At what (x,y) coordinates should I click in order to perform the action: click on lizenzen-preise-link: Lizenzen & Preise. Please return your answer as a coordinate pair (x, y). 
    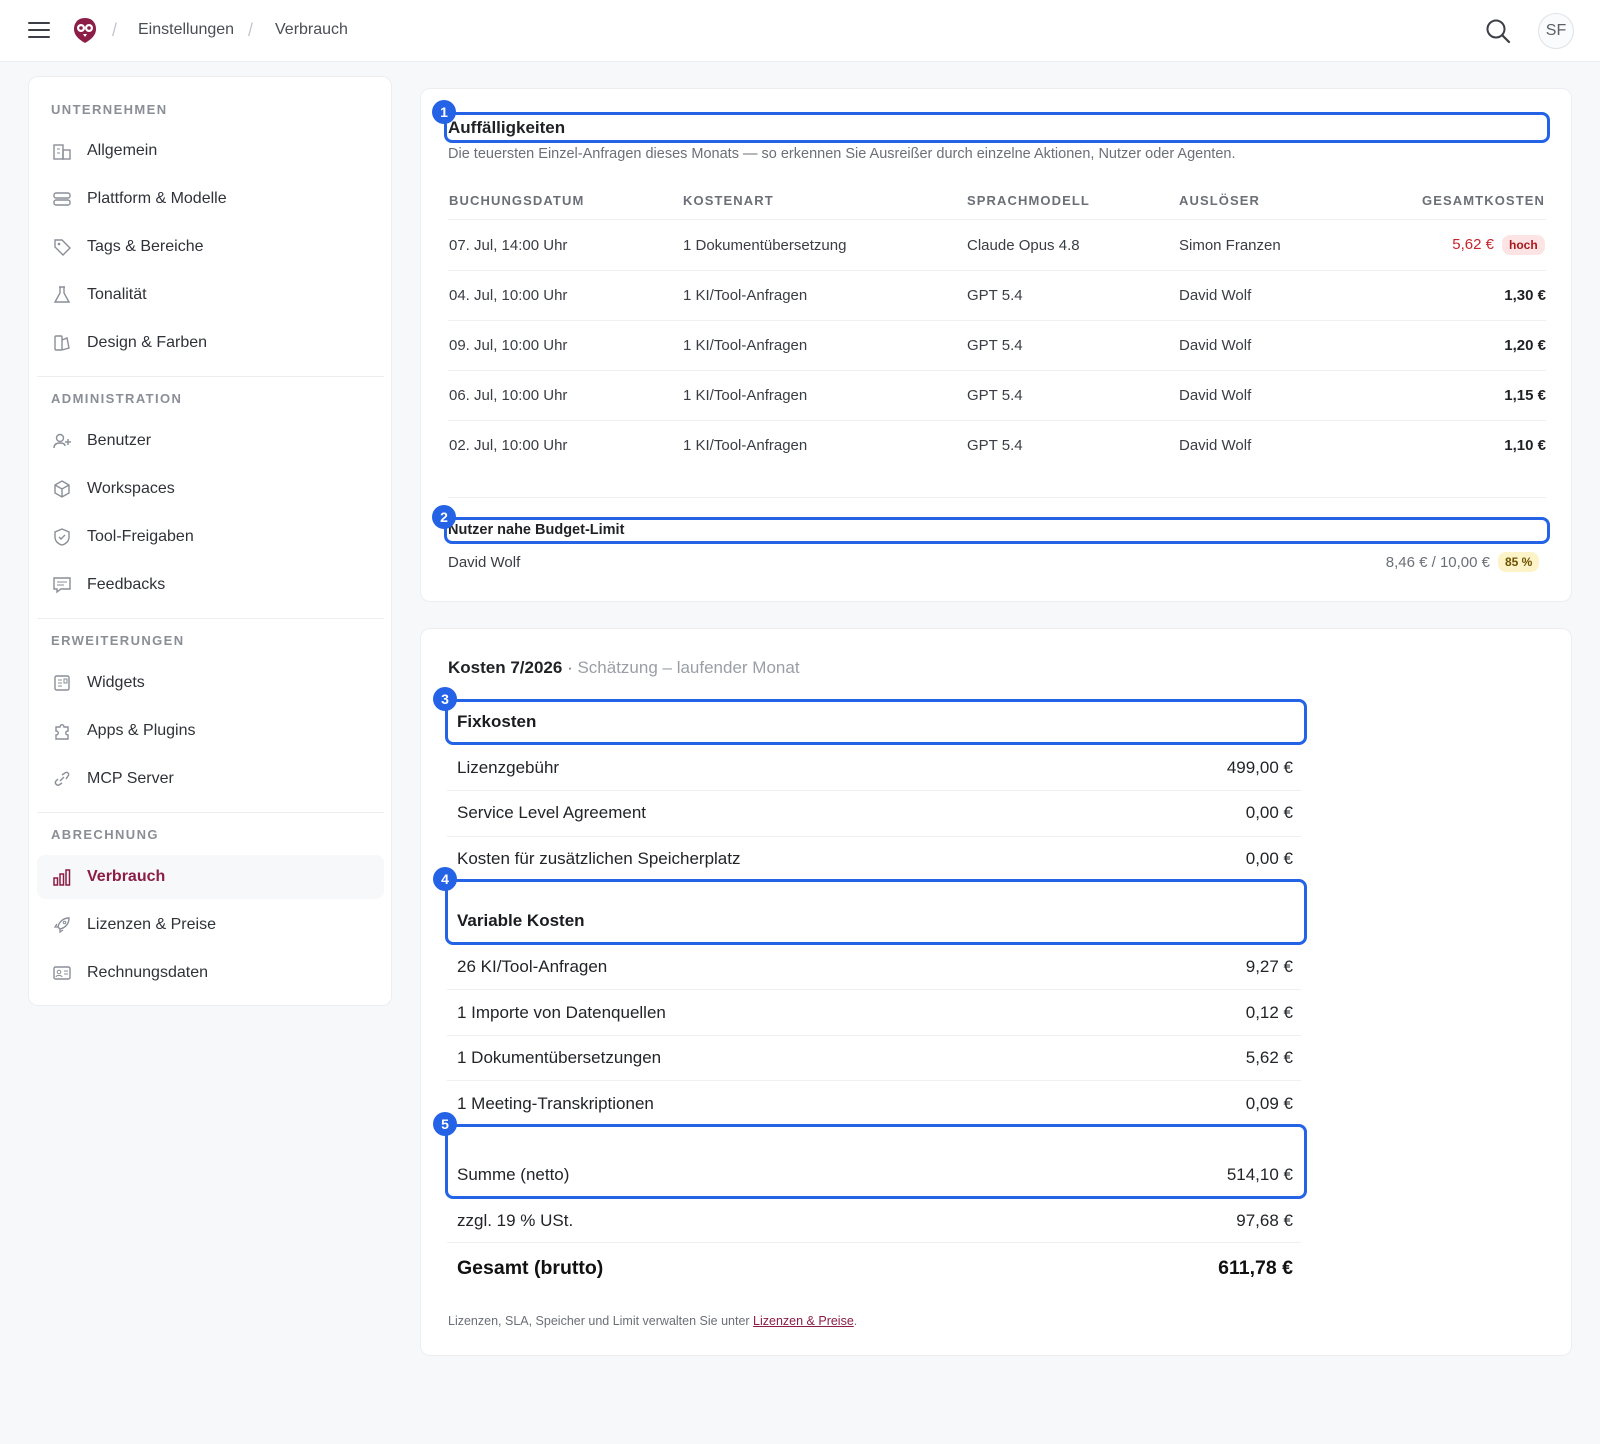
    Looking at the image, I should click on (803, 1321).